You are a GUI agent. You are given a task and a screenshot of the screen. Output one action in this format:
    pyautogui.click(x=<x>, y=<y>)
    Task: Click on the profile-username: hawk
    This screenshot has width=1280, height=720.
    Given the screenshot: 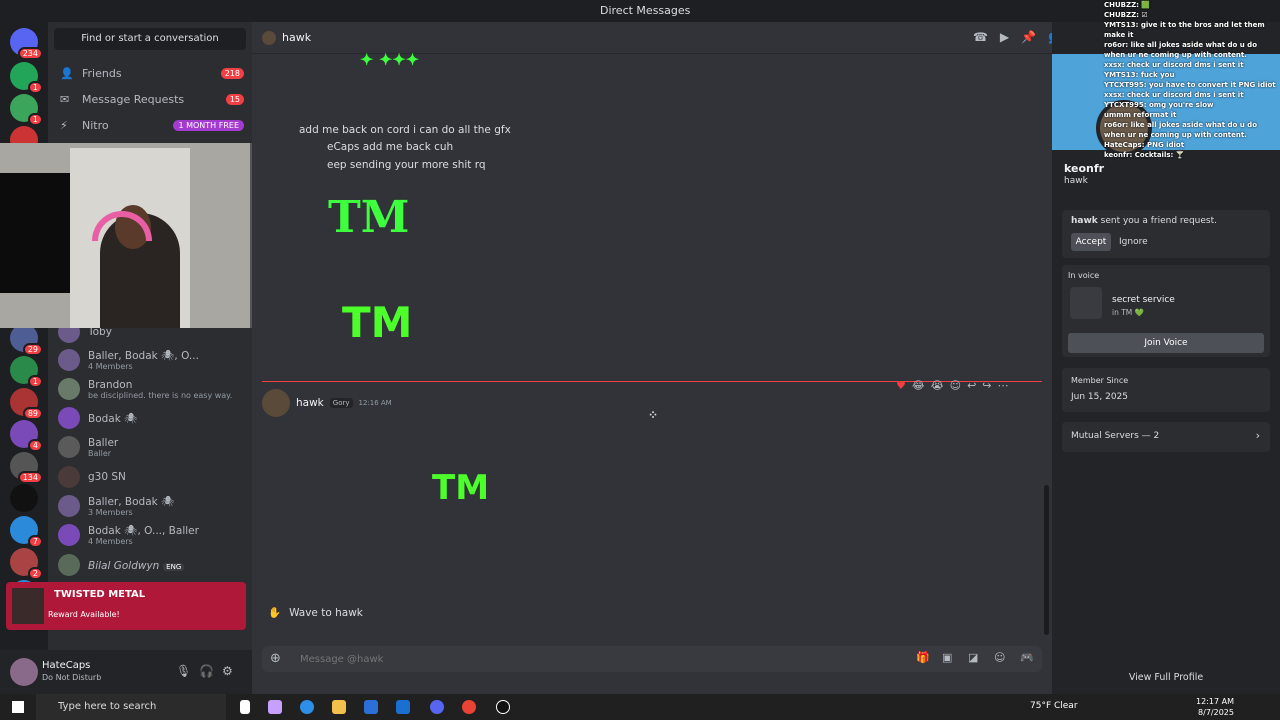 What is the action you would take?
    pyautogui.click(x=1076, y=181)
    